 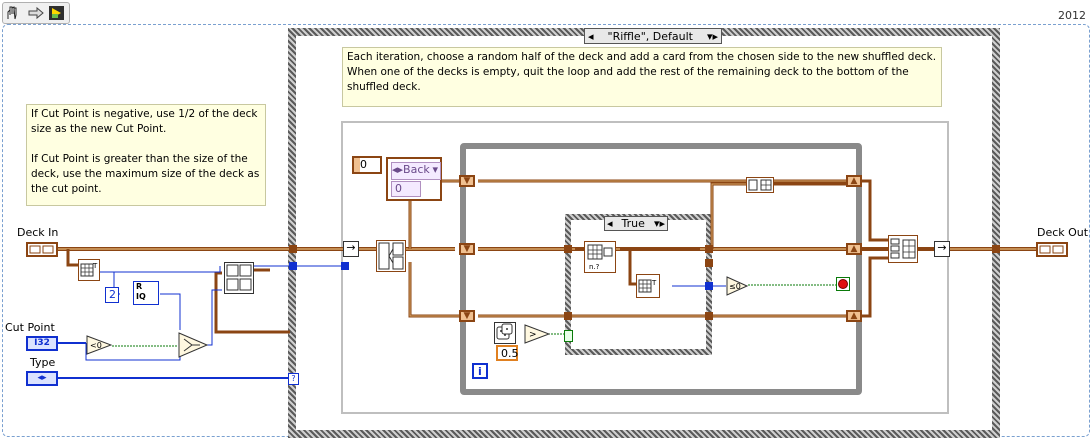 What do you see at coordinates (854, 249) in the screenshot?
I see `shift-register-right-2: ▲` at bounding box center [854, 249].